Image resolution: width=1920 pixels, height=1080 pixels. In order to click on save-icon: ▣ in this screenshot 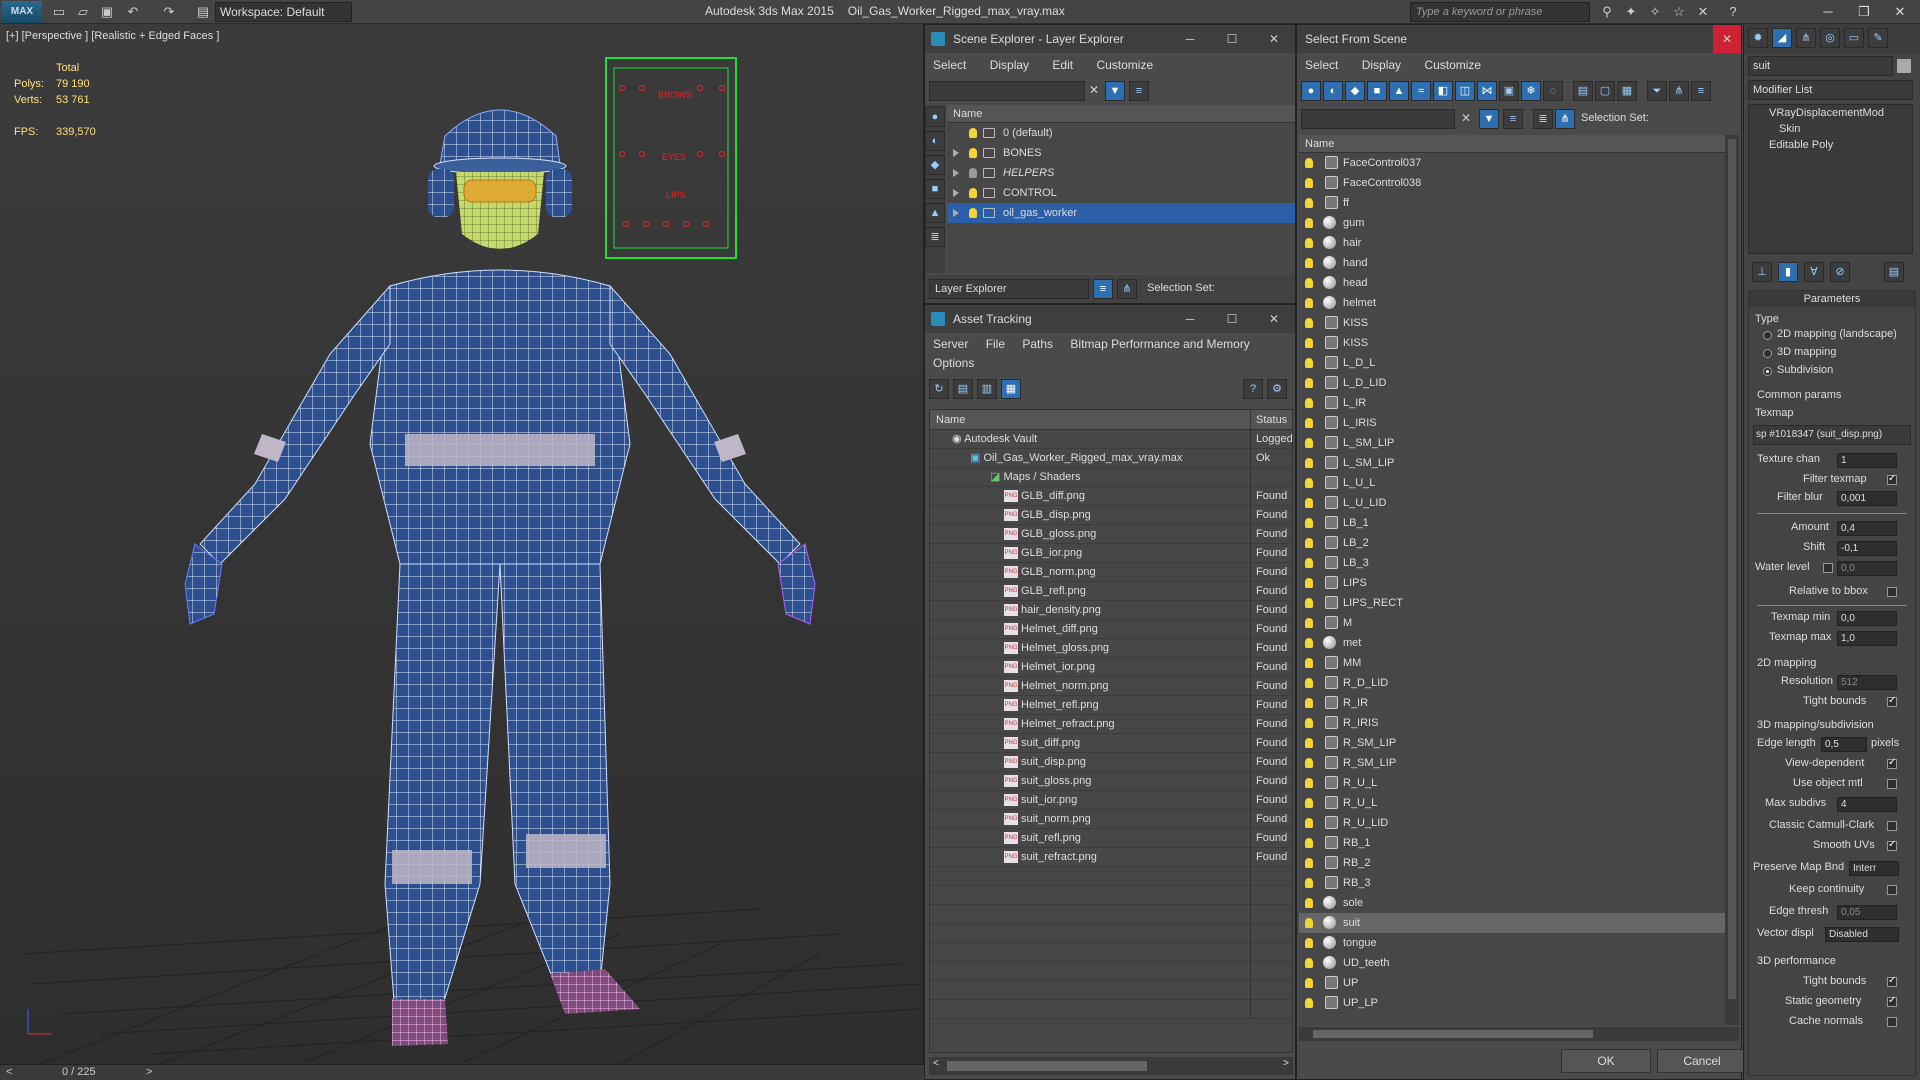, I will do `click(107, 12)`.